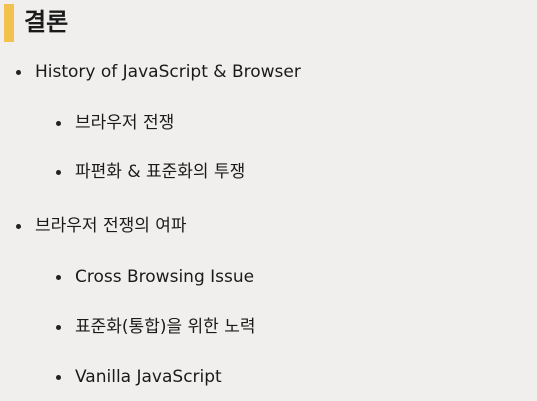 This screenshot has height=401, width=537. I want to click on bullet-text: Cross Browsing Issue, so click(165, 277).